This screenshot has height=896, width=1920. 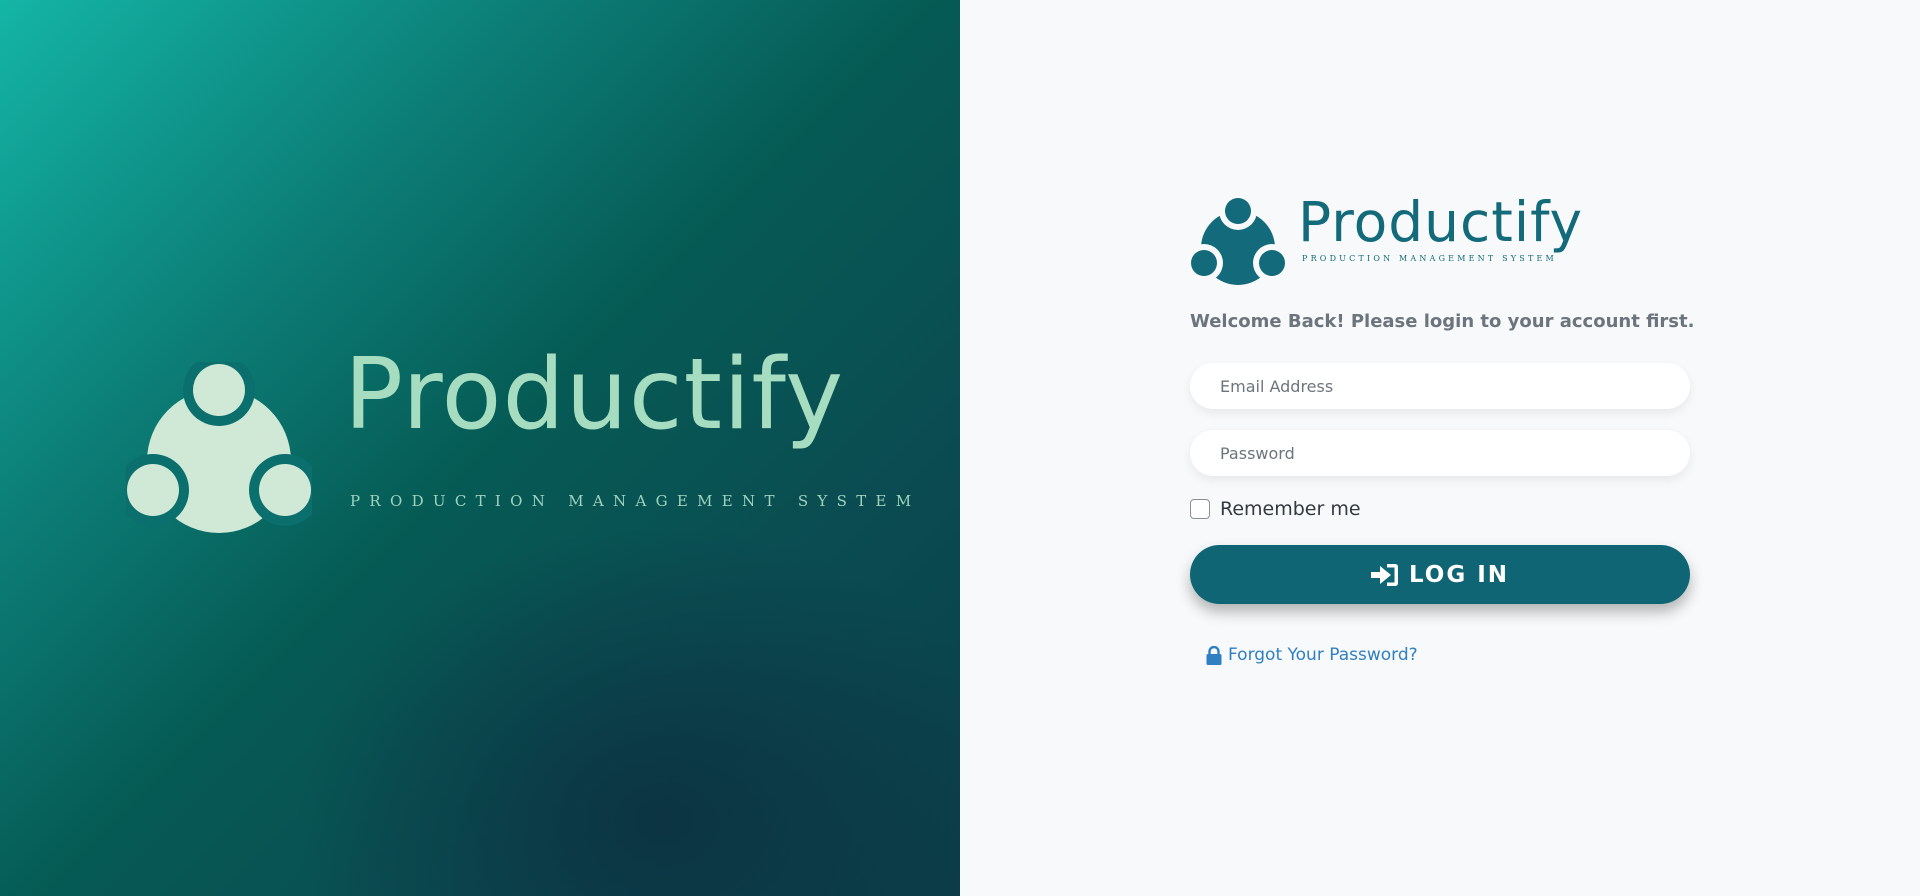 What do you see at coordinates (1440, 453) in the screenshot?
I see `password-field` at bounding box center [1440, 453].